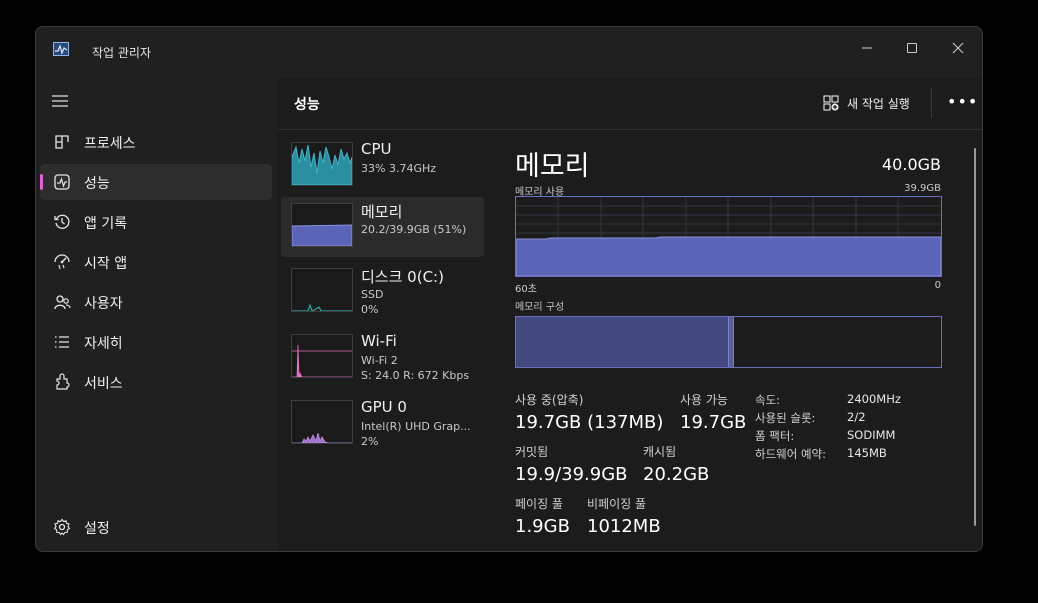 Image resolution: width=1038 pixels, height=603 pixels. I want to click on close-button, so click(958, 48).